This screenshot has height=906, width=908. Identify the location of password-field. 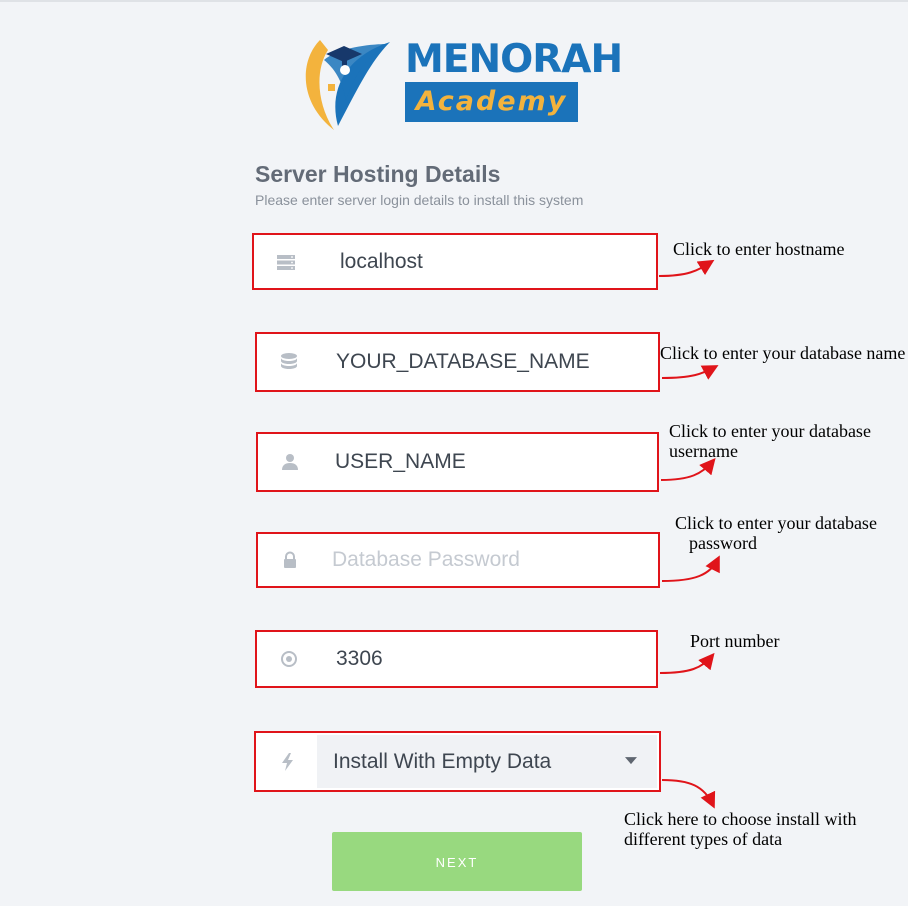
(458, 560).